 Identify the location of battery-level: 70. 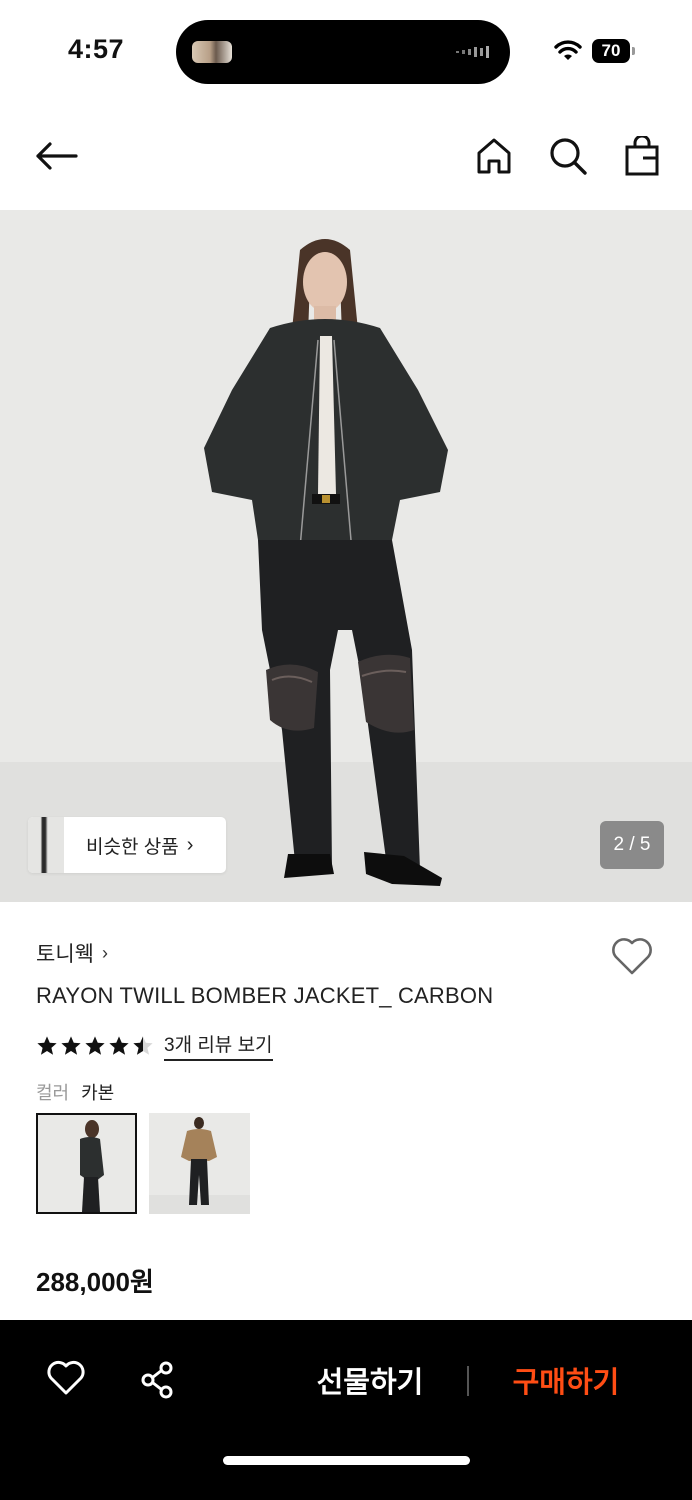
(611, 50).